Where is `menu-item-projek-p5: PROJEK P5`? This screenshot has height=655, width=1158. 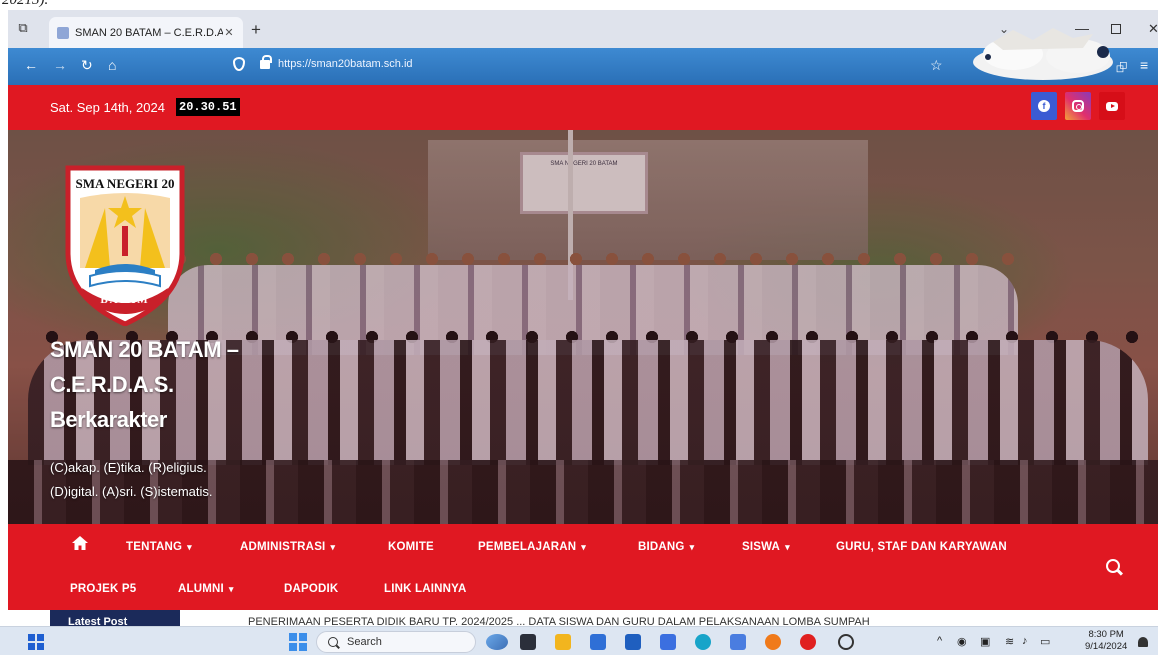 menu-item-projek-p5: PROJEK P5 is located at coordinates (103, 589).